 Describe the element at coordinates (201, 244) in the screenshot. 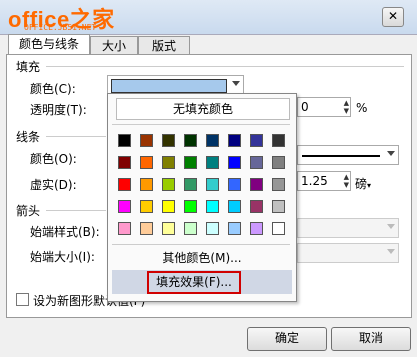

I see `palette-divider-bottom` at that location.